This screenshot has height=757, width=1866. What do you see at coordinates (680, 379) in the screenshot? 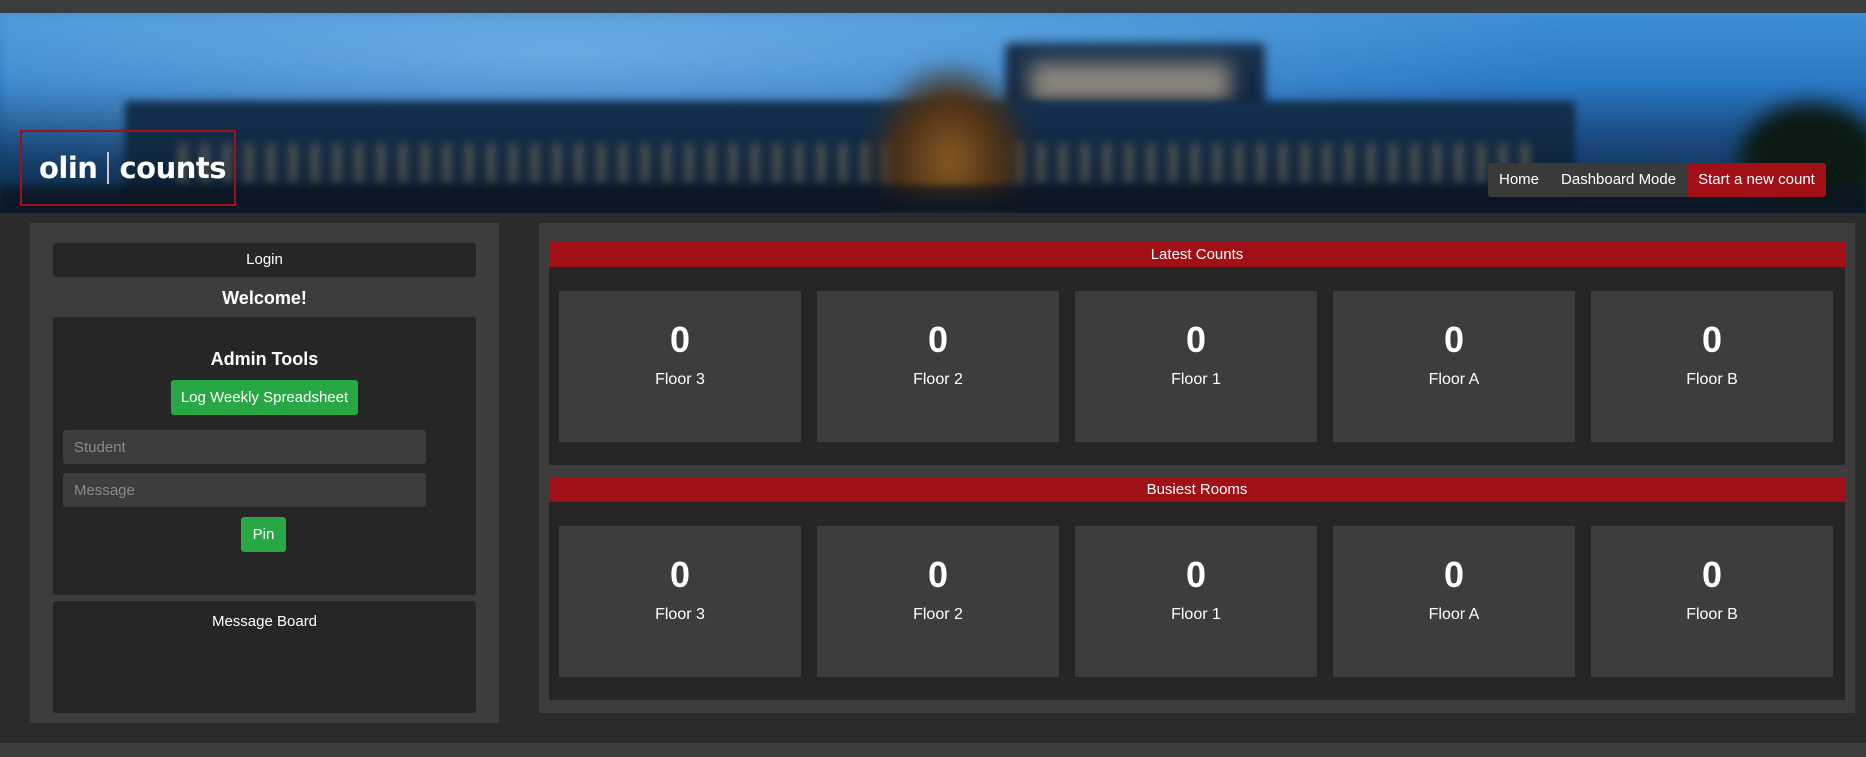
I see `count-label: Floor 3` at bounding box center [680, 379].